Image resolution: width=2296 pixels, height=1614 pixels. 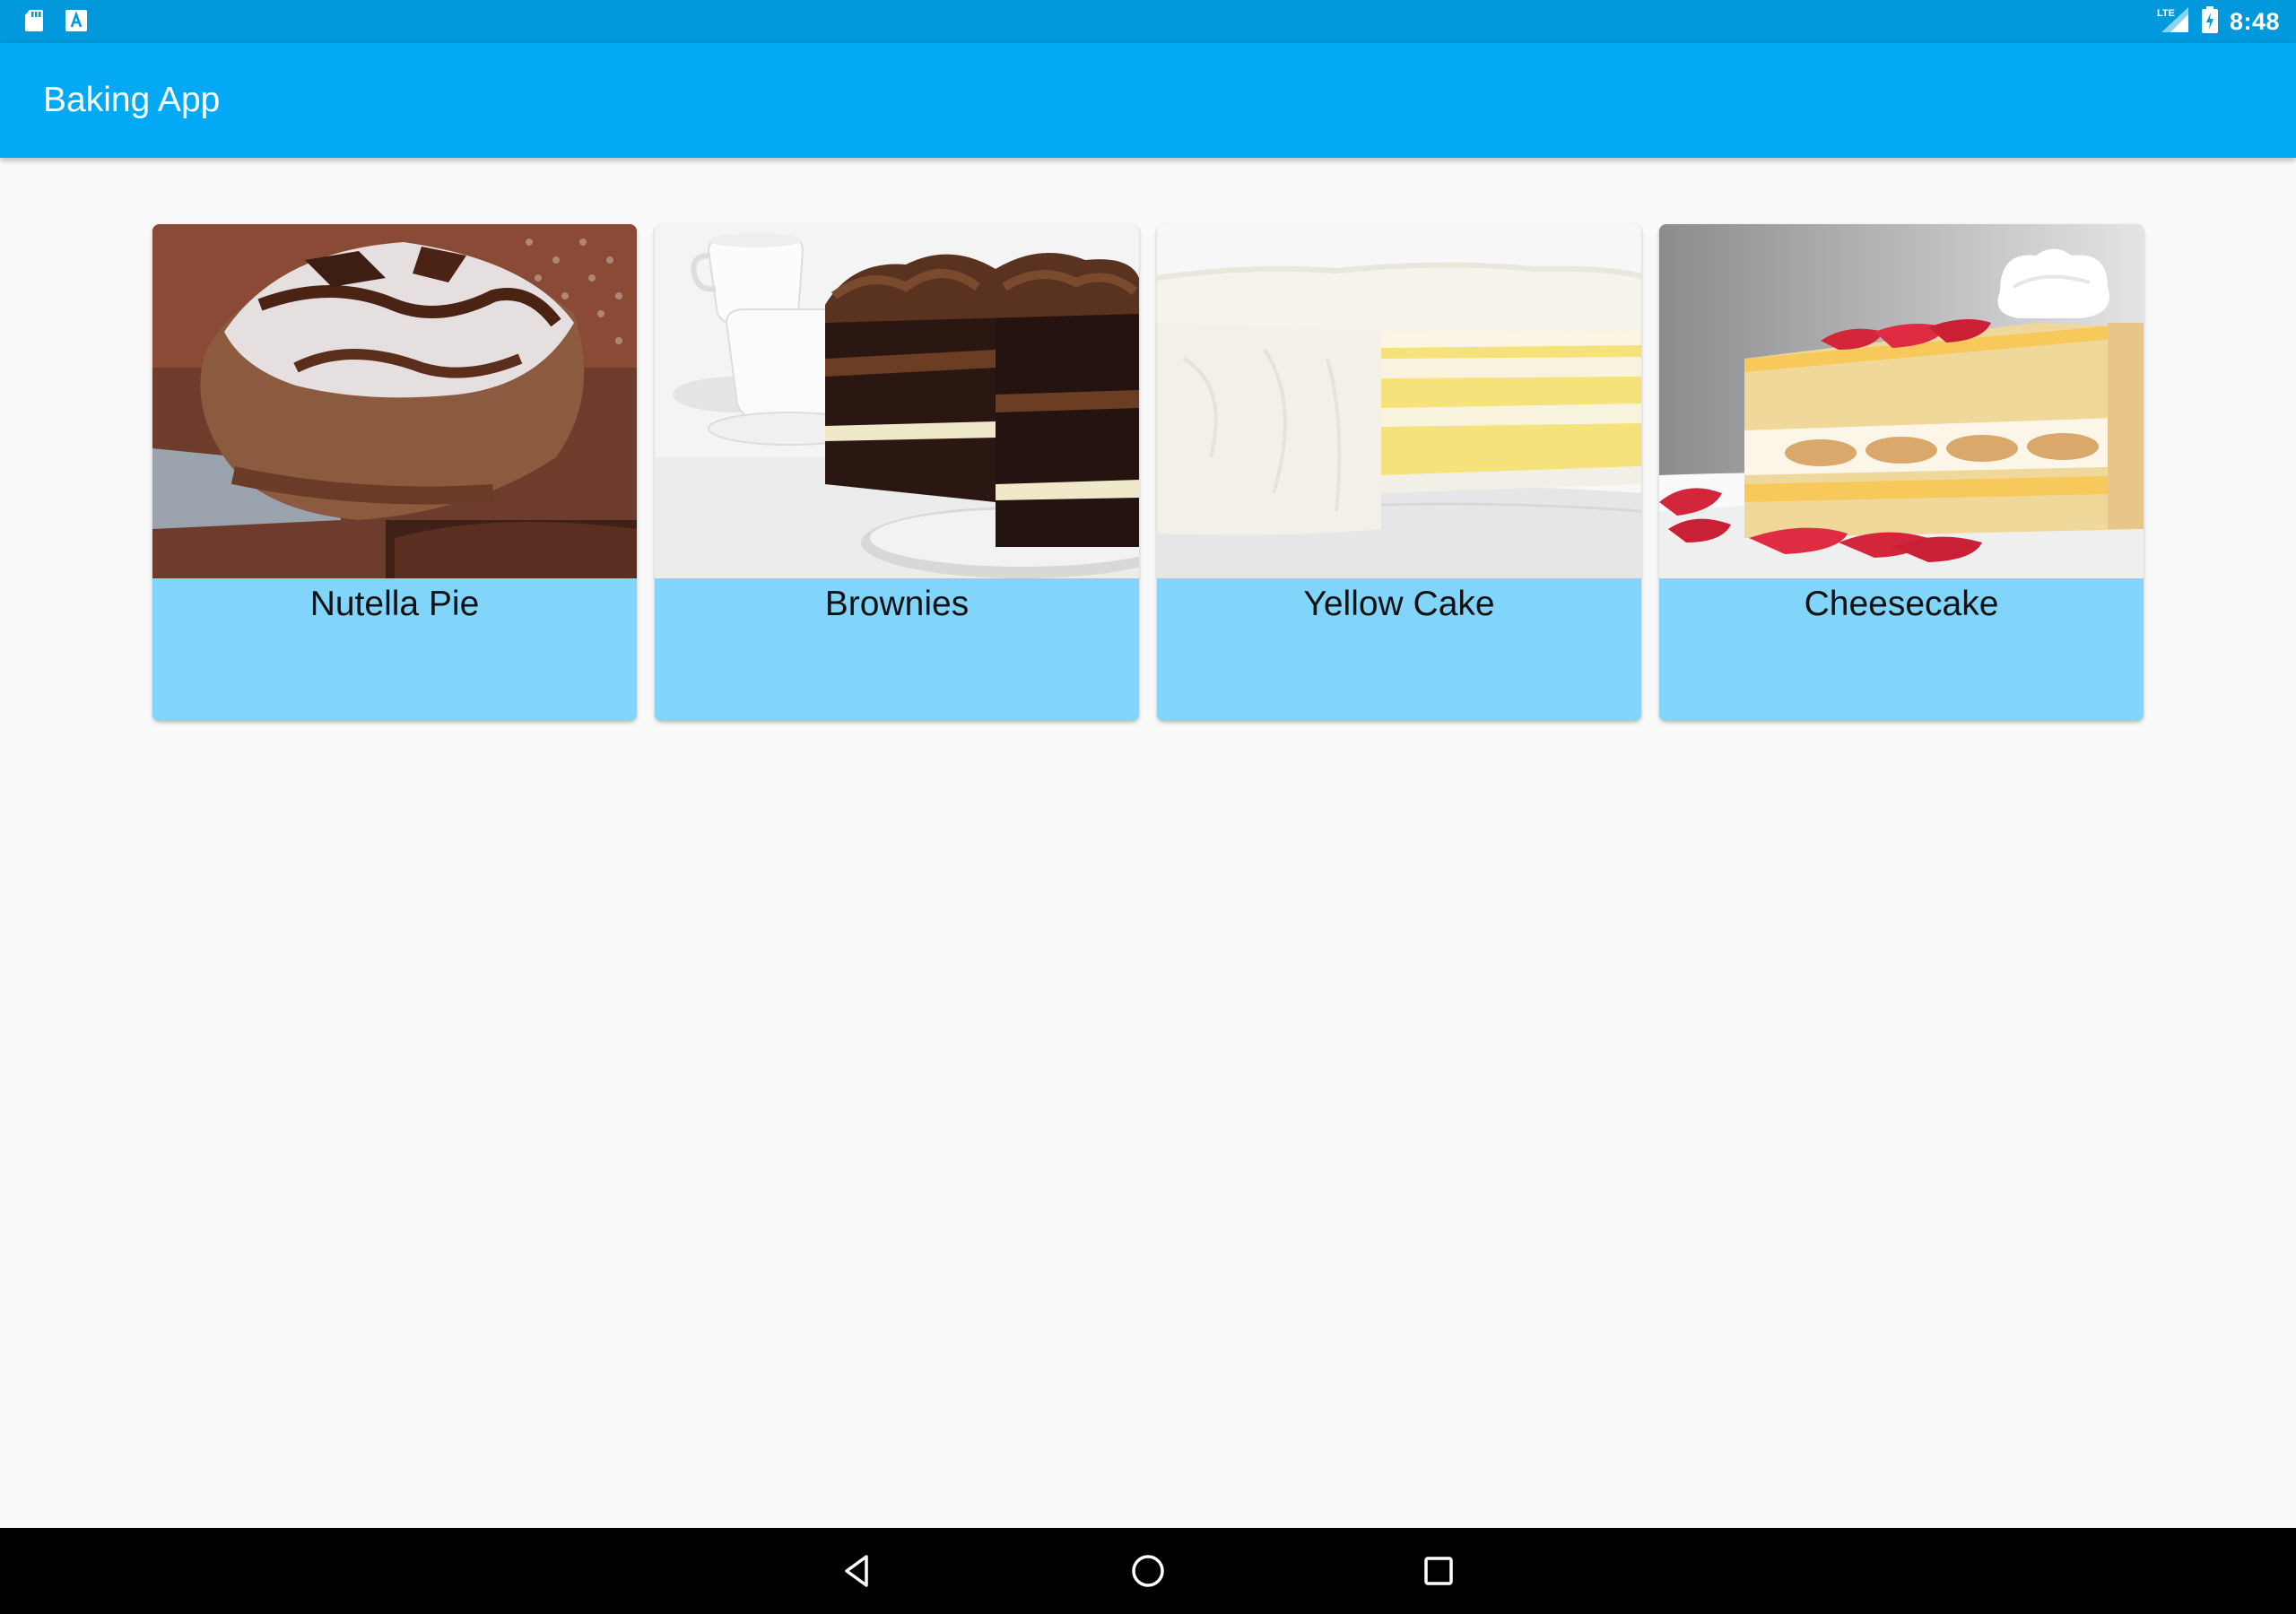 I want to click on recents-button, so click(x=1438, y=1571).